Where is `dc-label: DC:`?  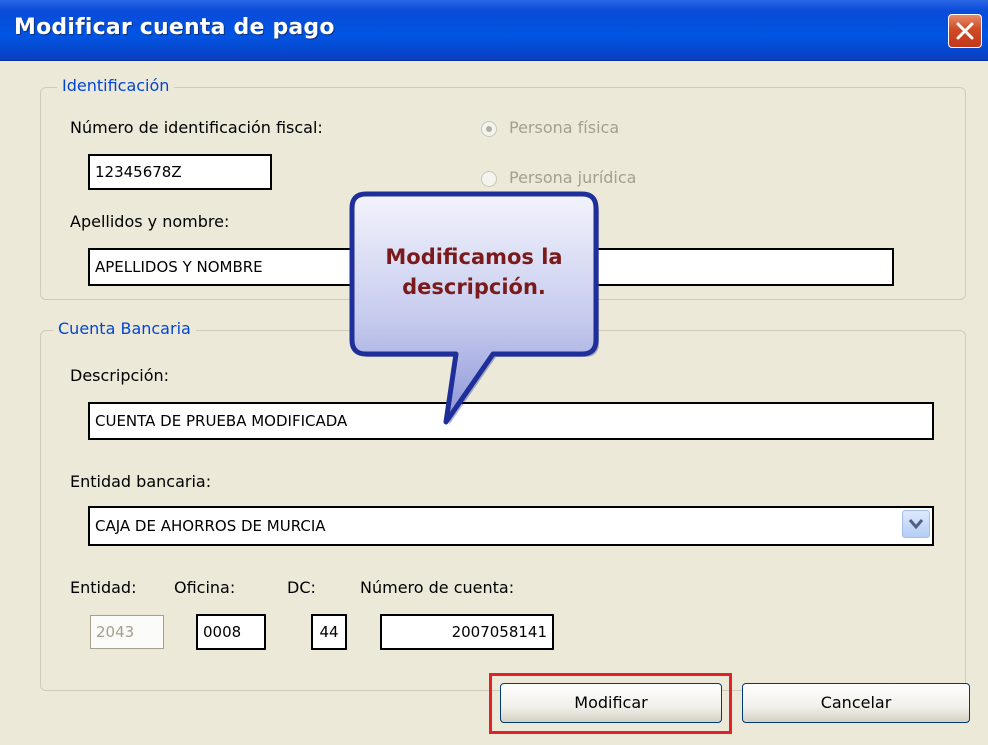 dc-label: DC: is located at coordinates (301, 587).